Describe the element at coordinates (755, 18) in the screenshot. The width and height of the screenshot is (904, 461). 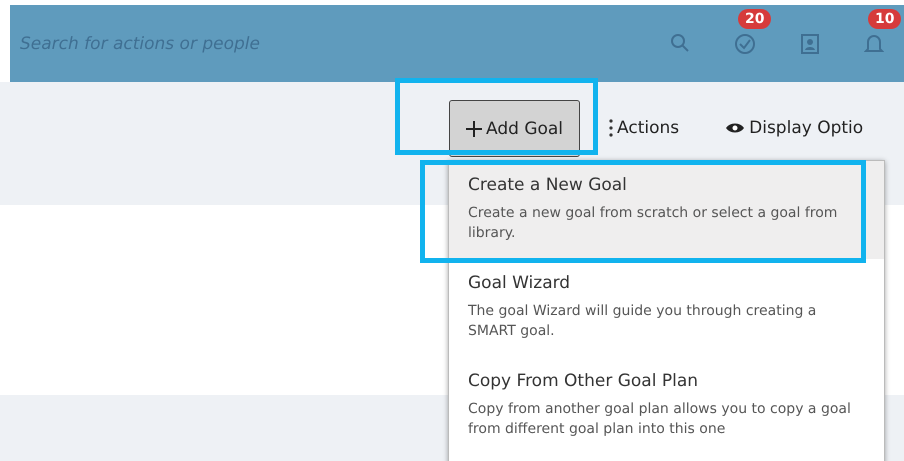
I see `count-badge: 20` at that location.